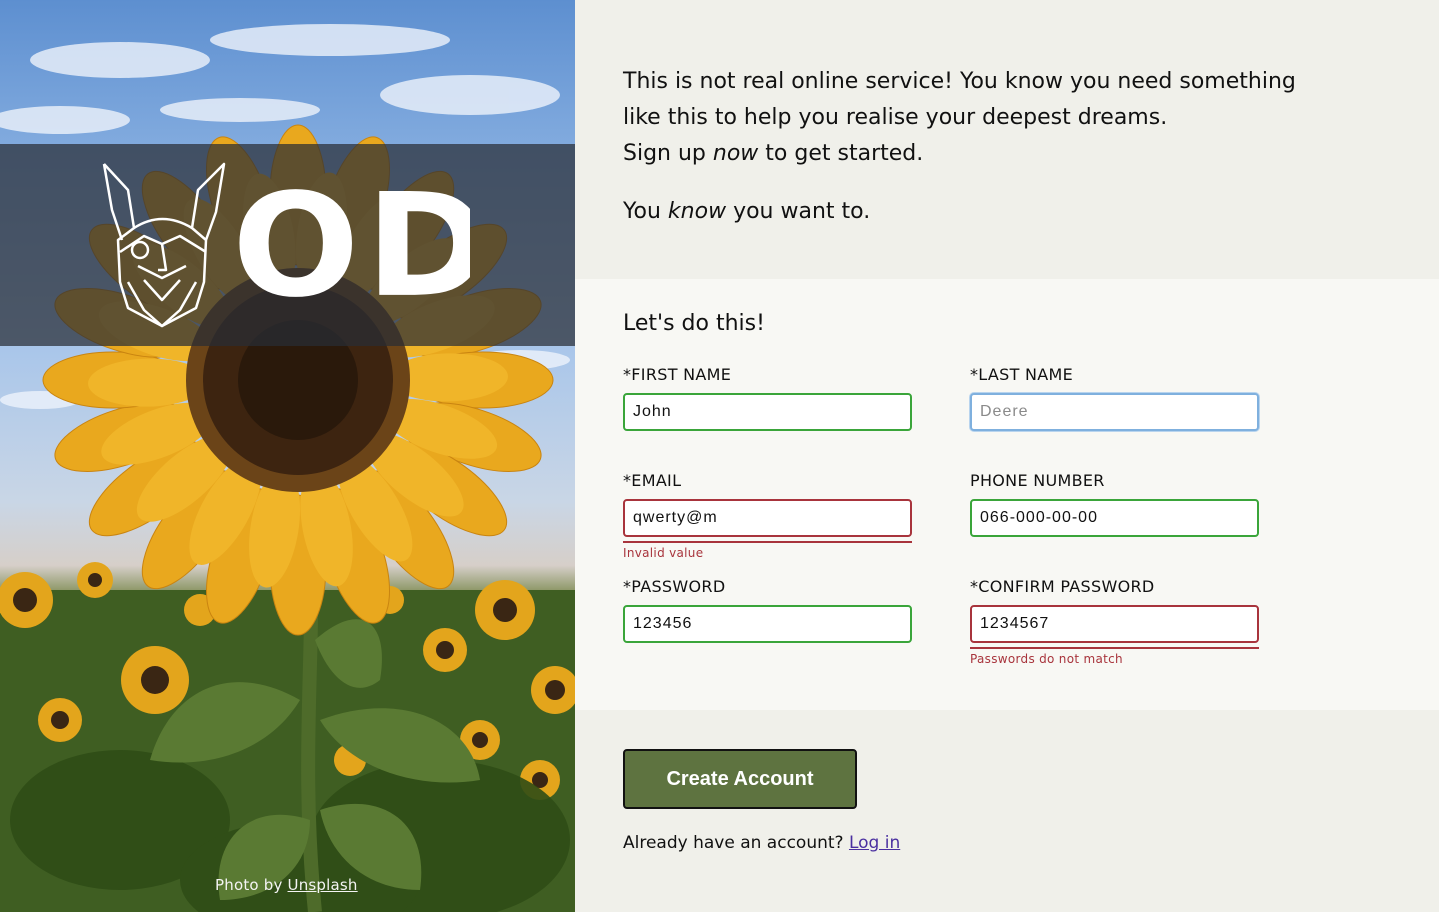 This screenshot has height=912, width=1439. I want to click on phone-group: PHONE NUMBER, so click(1114, 504).